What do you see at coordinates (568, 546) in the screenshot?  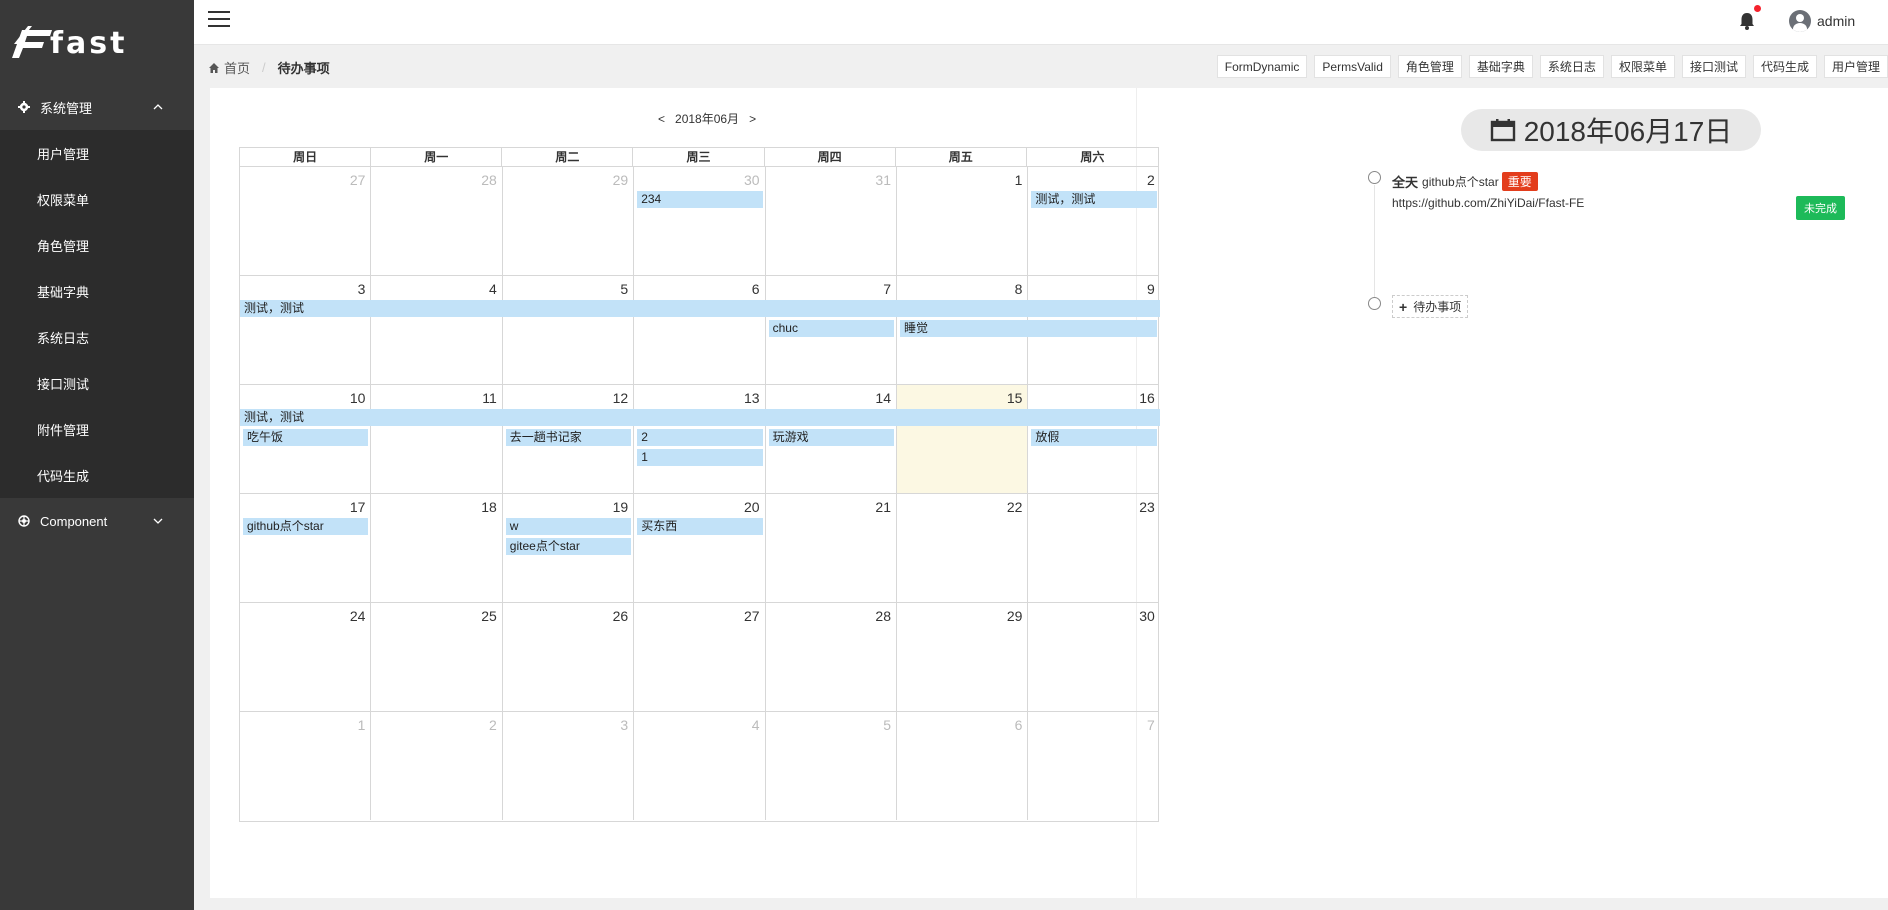 I see `calendar-event: gitee点个star` at bounding box center [568, 546].